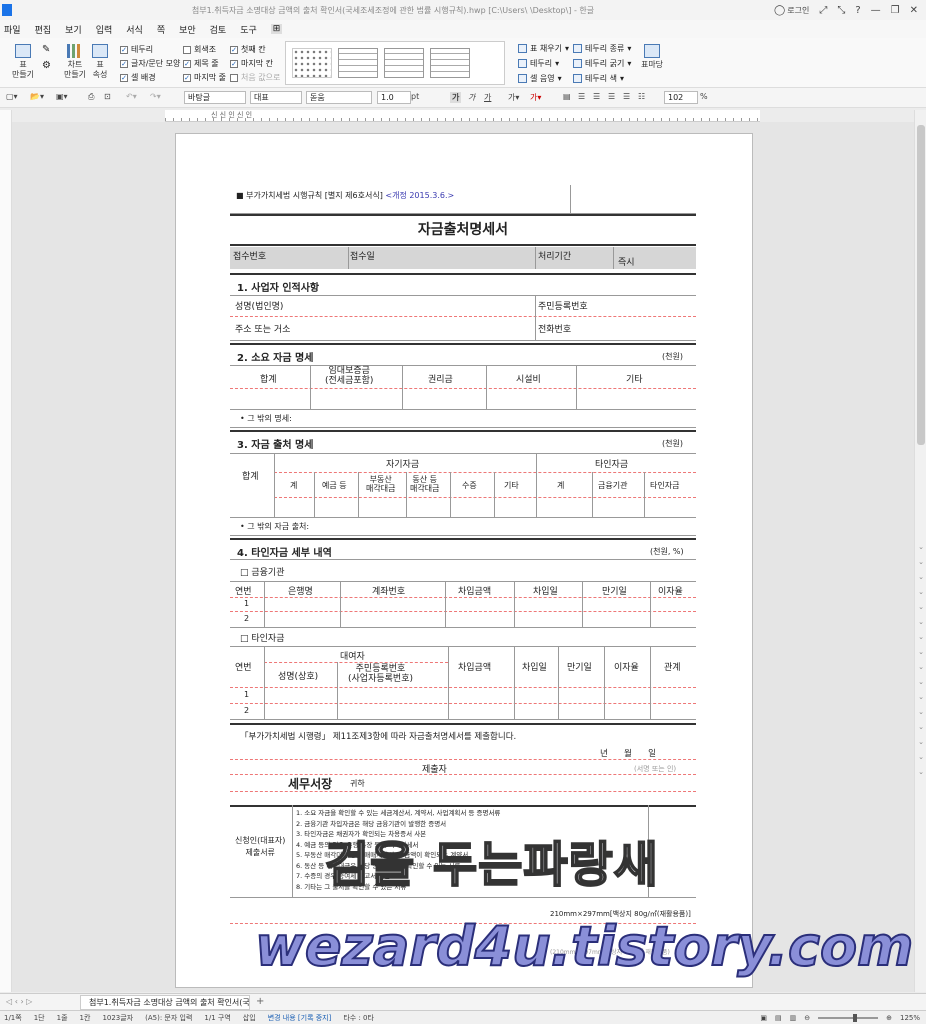 The width and height of the screenshot is (926, 1024). What do you see at coordinates (134, 29) in the screenshot?
I see `menu-format: 서식` at bounding box center [134, 29].